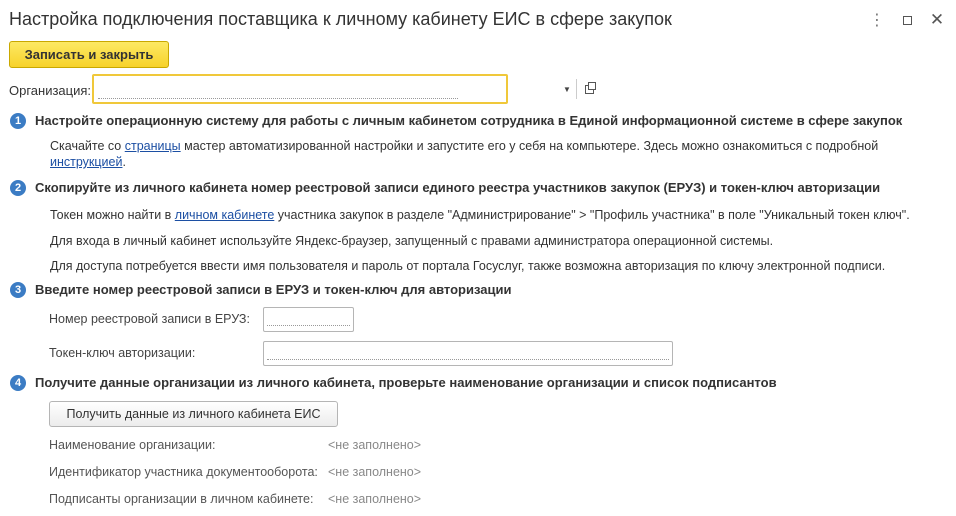  Describe the element at coordinates (278, 89) in the screenshot. I see `organization-input` at that location.